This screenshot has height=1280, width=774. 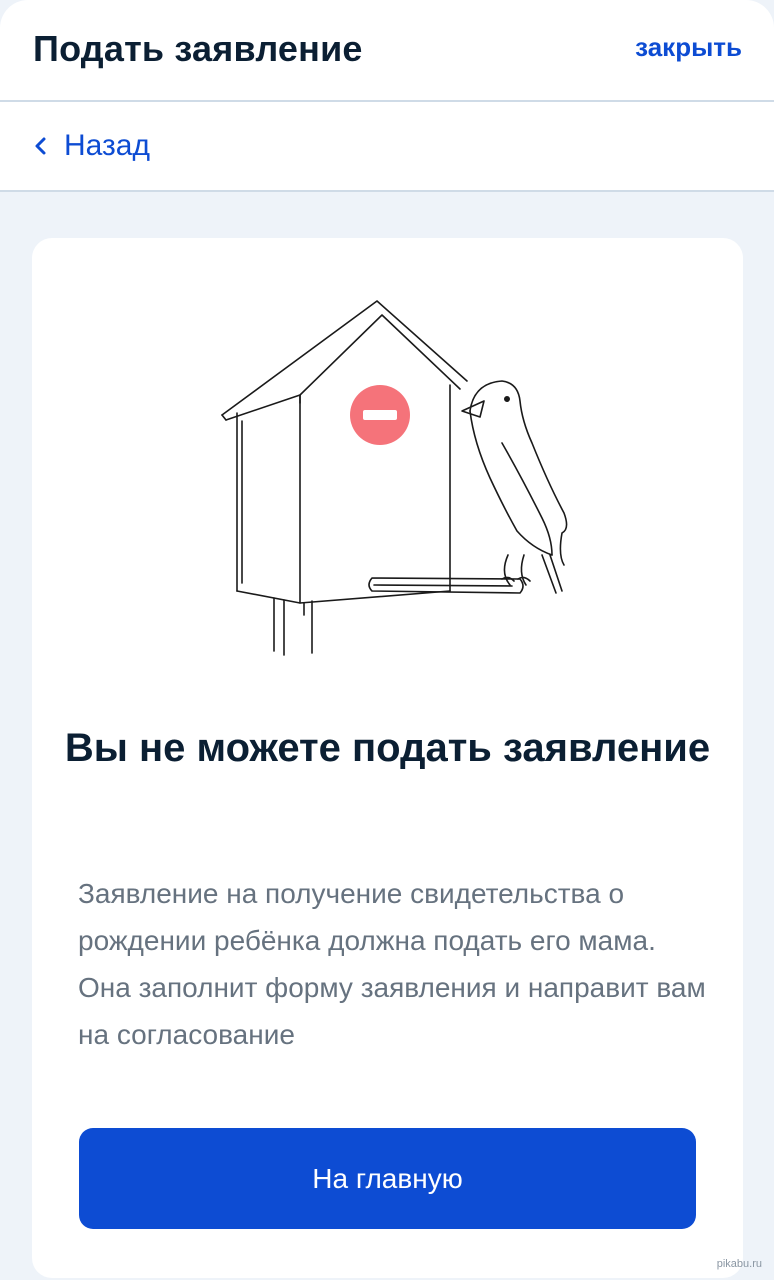 I want to click on birdhouse-illustration, so click(x=394, y=478).